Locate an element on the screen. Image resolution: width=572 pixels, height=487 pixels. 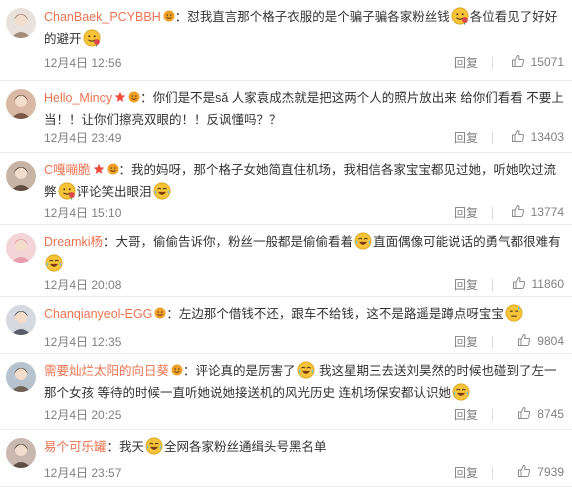
username-link: 易个可乐罐 is located at coordinates (75, 447).